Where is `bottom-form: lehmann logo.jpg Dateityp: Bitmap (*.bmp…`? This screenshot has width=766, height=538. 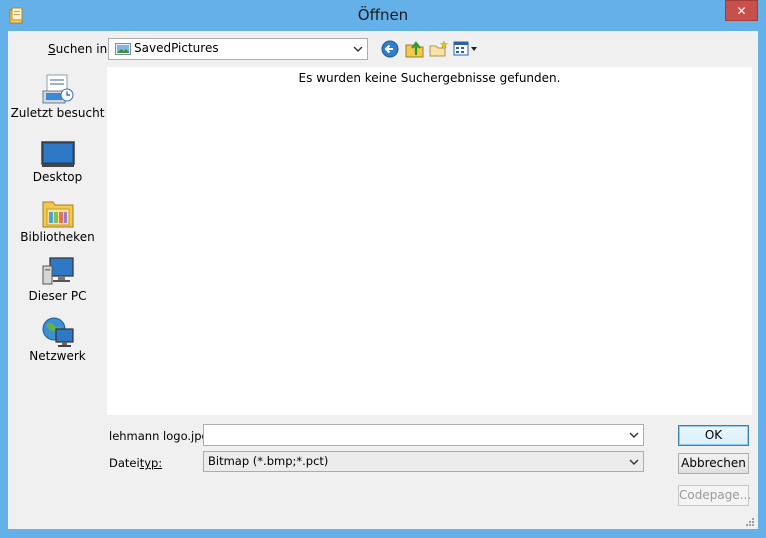
bottom-form: lehmann logo.jpg Dateityp: Bitmap (*.bmp… is located at coordinates (429, 443).